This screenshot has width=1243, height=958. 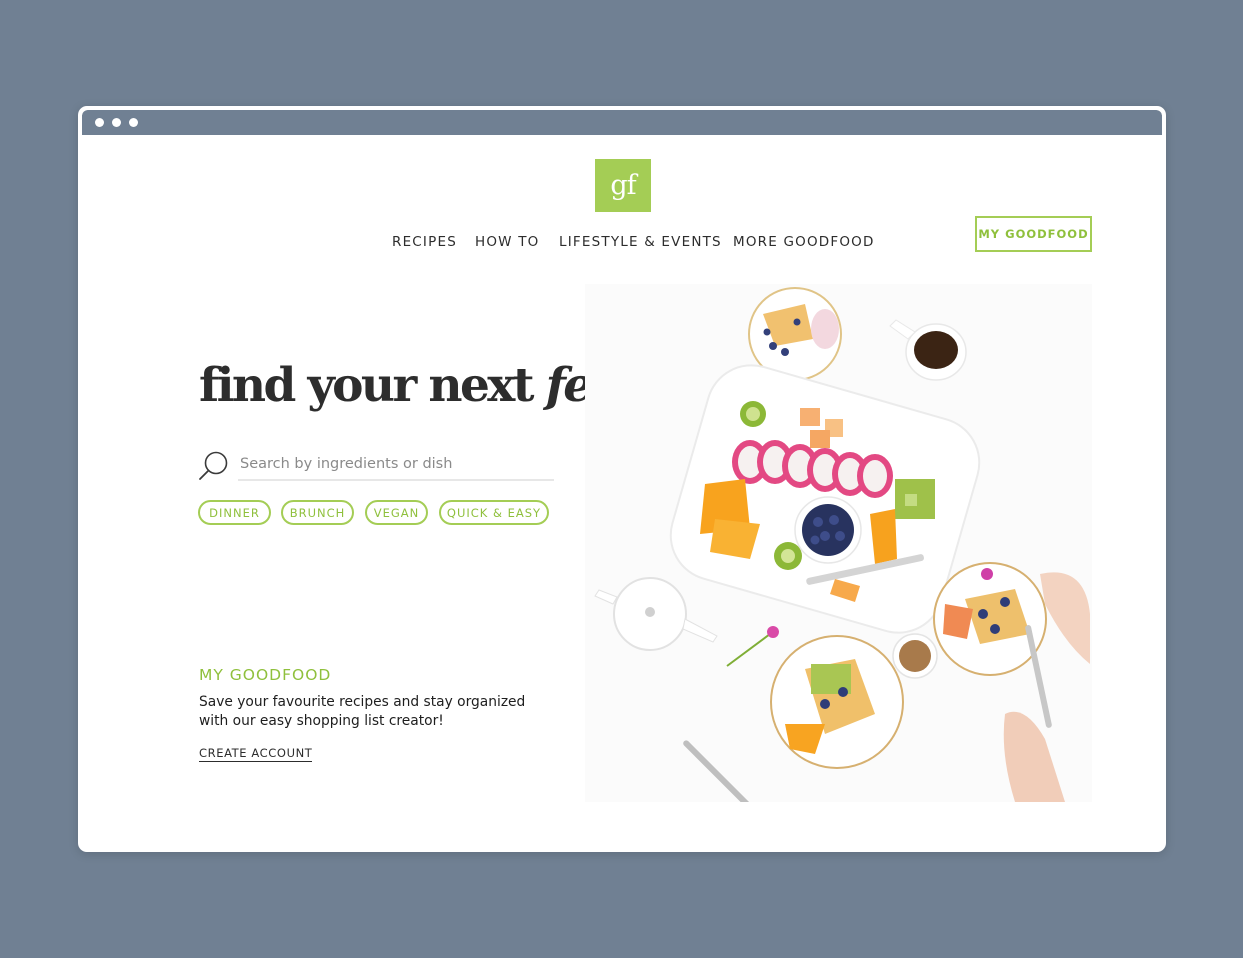 I want to click on nav-item-more-goodfood: MORE GOODFOOD, so click(x=804, y=242).